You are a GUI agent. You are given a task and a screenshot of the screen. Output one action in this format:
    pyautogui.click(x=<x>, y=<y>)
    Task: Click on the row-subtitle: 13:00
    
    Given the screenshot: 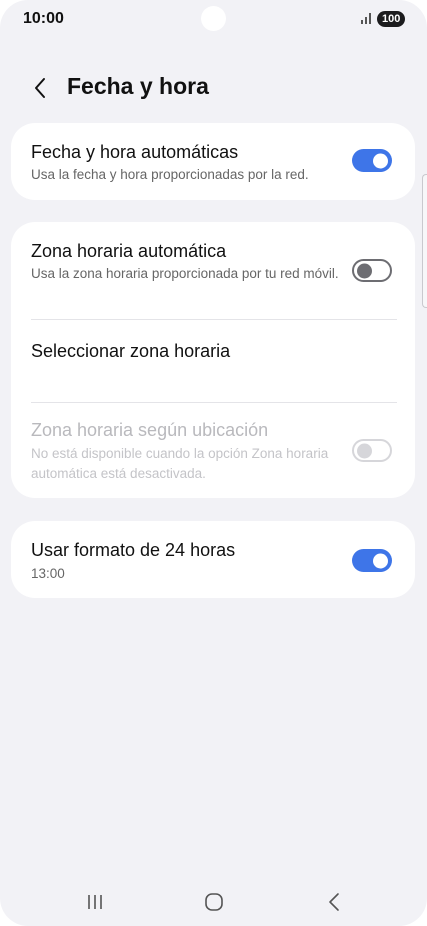 What is the action you would take?
    pyautogui.click(x=48, y=573)
    